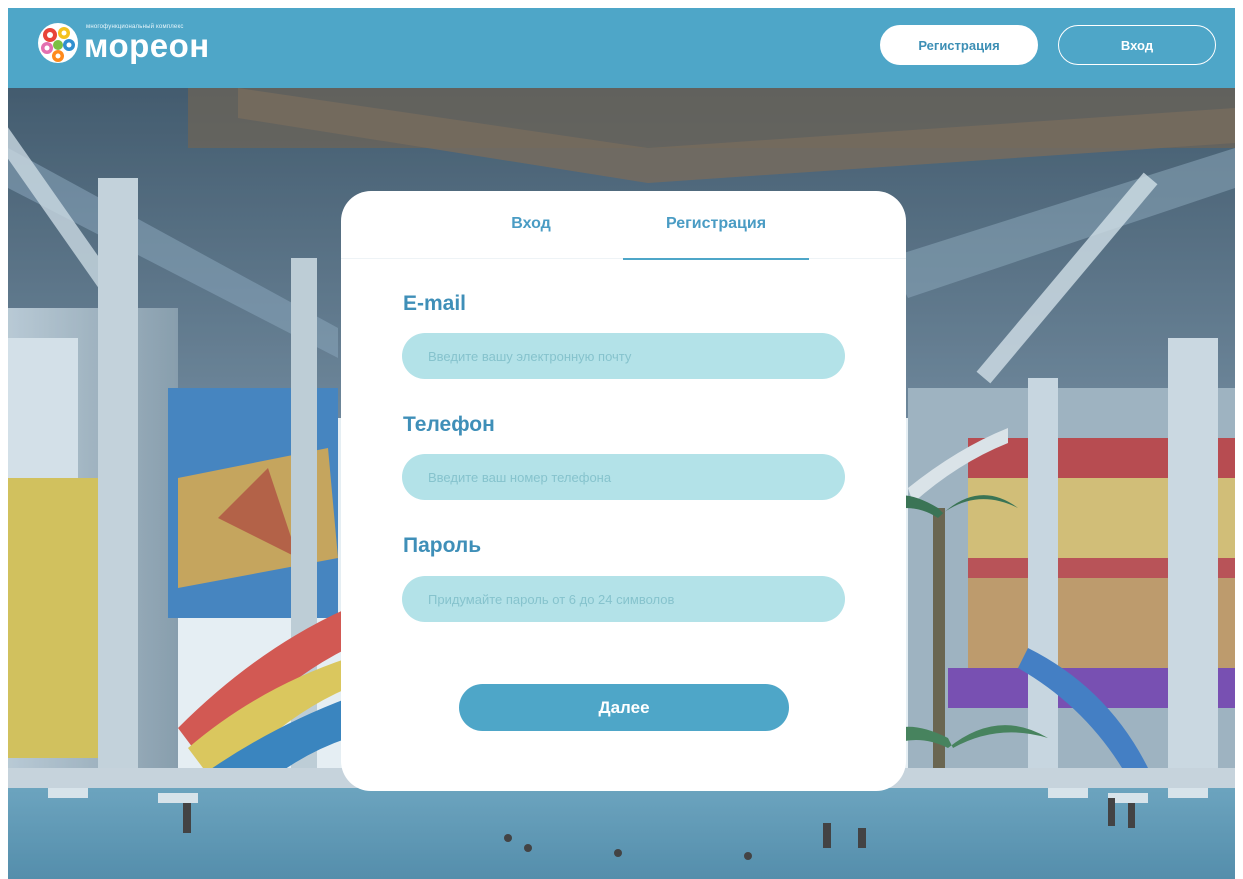 The height and width of the screenshot is (879, 1243). Describe the element at coordinates (58, 43) in the screenshot. I see `logo-mark-icon` at that location.